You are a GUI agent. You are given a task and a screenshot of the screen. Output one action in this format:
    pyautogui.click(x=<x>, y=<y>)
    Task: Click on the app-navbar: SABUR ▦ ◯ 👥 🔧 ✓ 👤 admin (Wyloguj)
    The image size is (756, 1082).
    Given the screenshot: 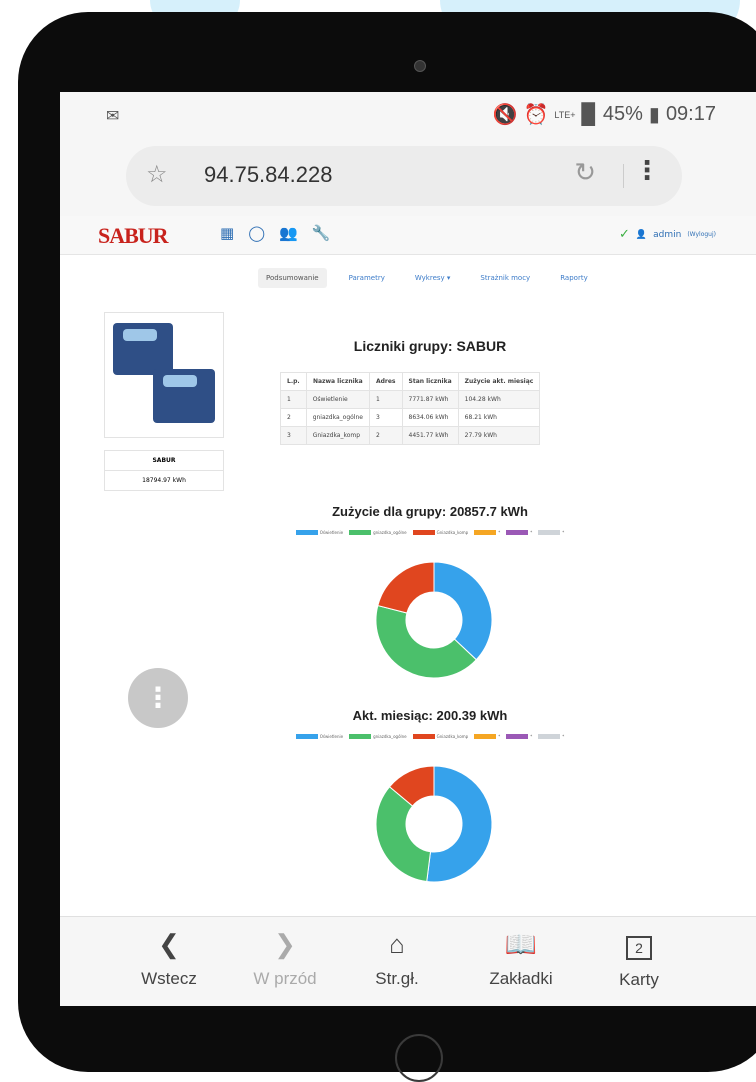 What is the action you would take?
    pyautogui.click(x=408, y=235)
    